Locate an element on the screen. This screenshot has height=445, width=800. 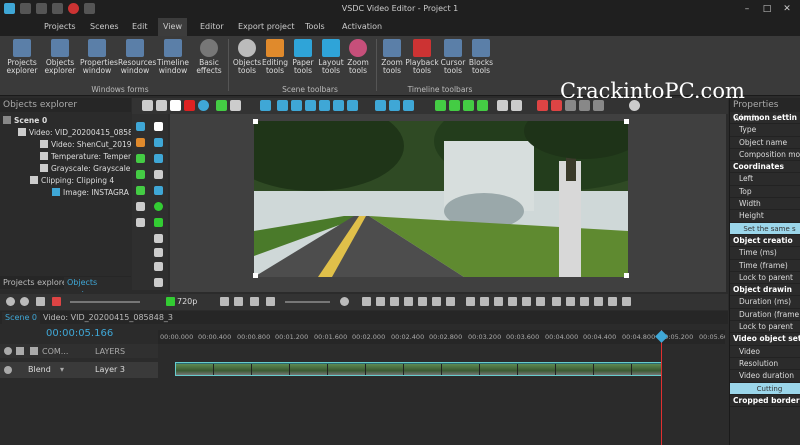
property-section-header: Coordinates is located at coordinates (765, 167).